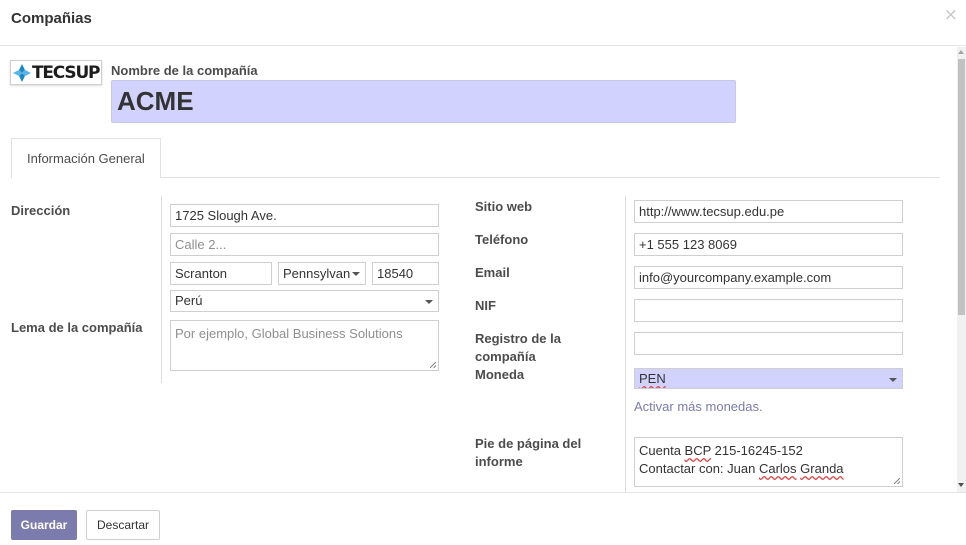  I want to click on activate-more-currencies-link: Activar más monedas., so click(698, 406).